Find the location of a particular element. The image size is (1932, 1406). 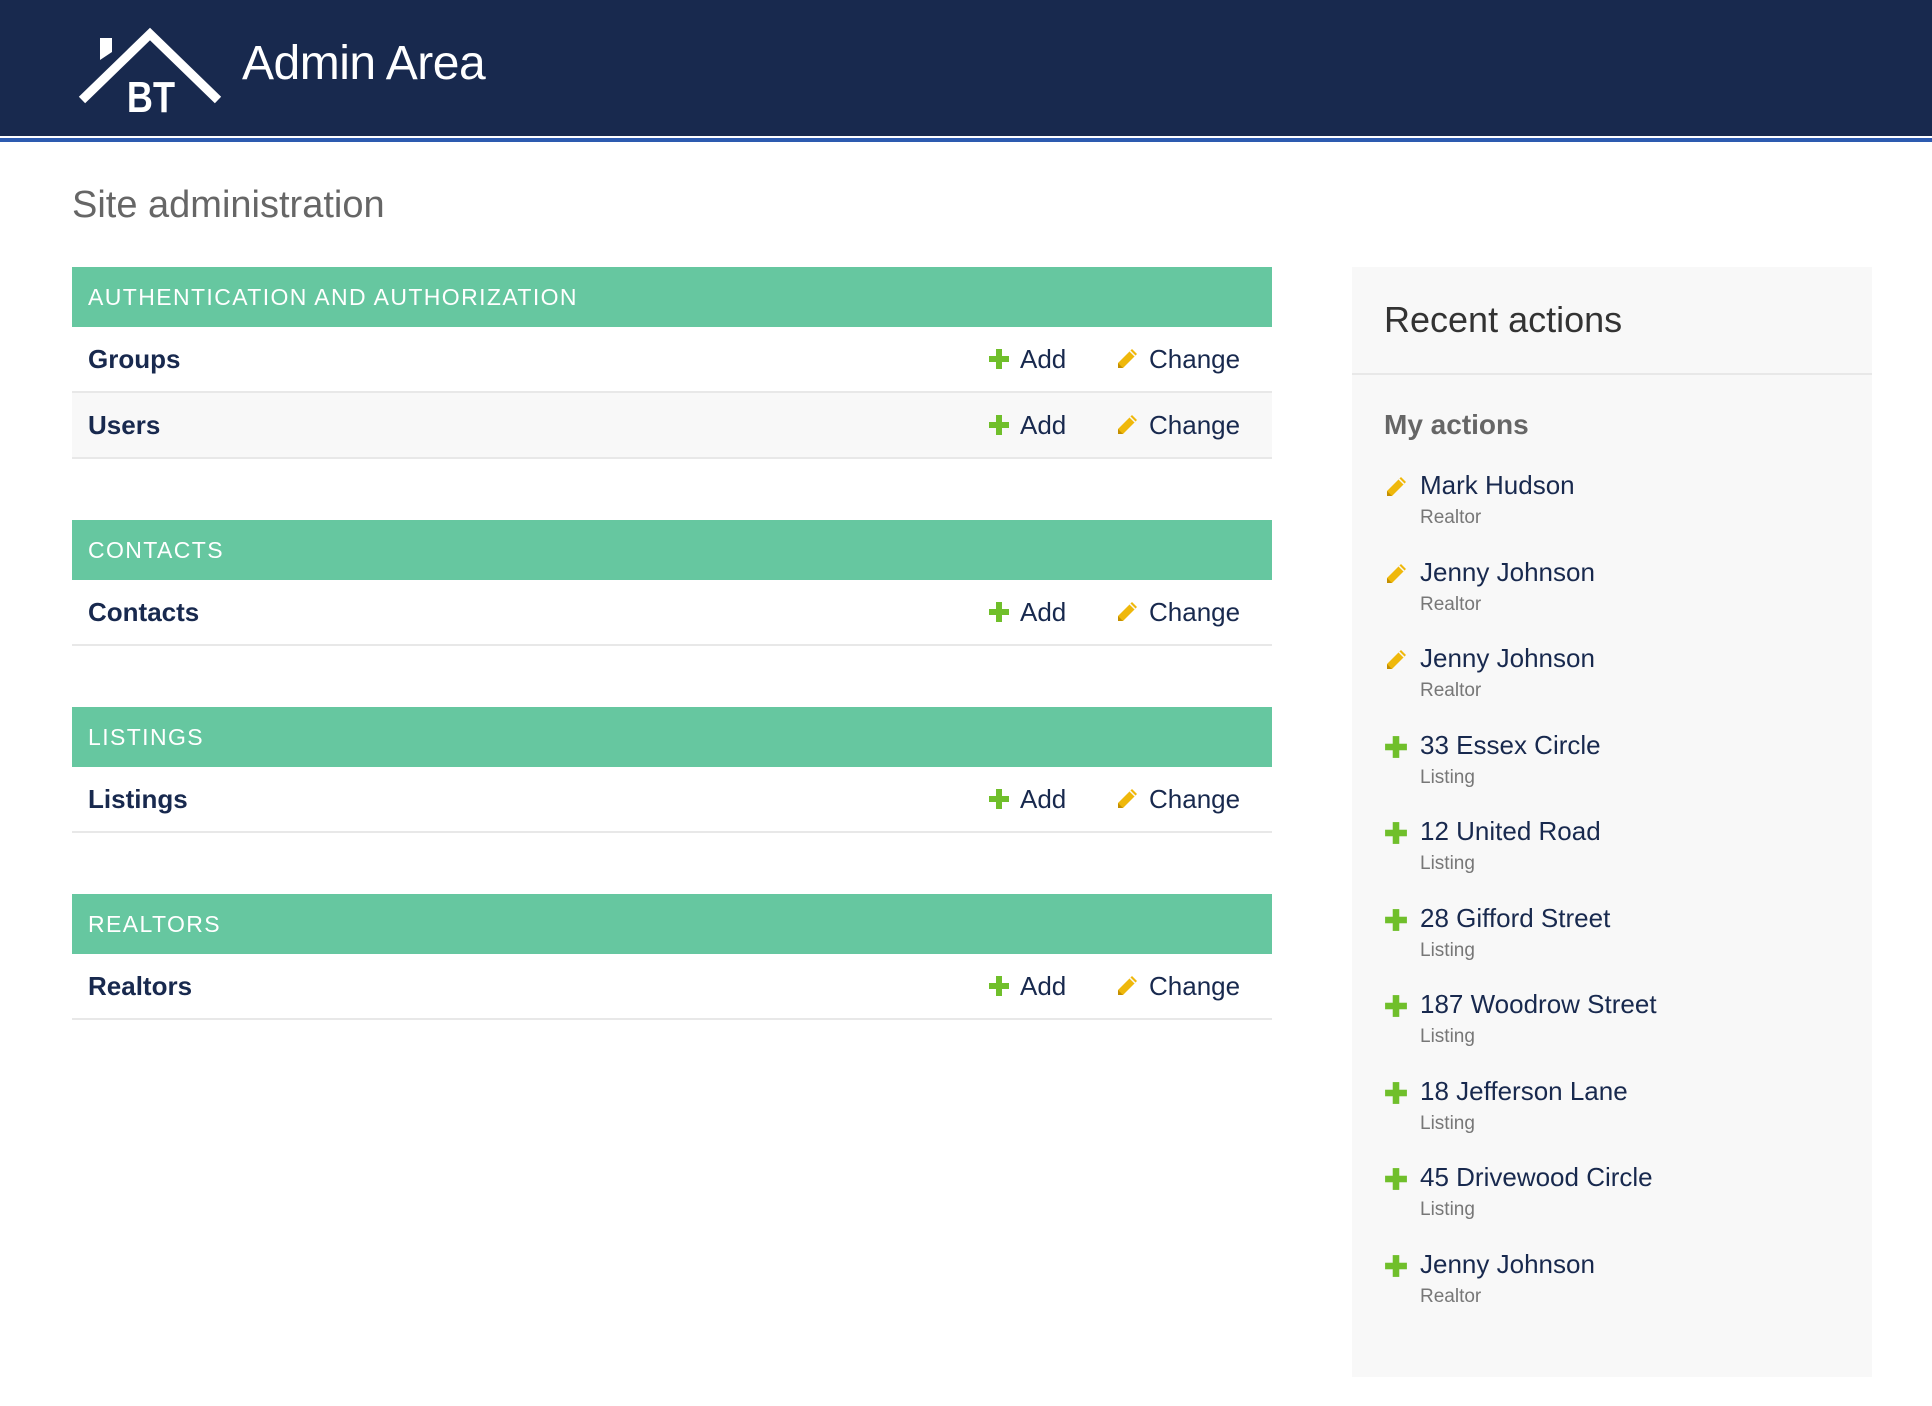

module-caption-contacts: CONTACTS is located at coordinates (672, 550).